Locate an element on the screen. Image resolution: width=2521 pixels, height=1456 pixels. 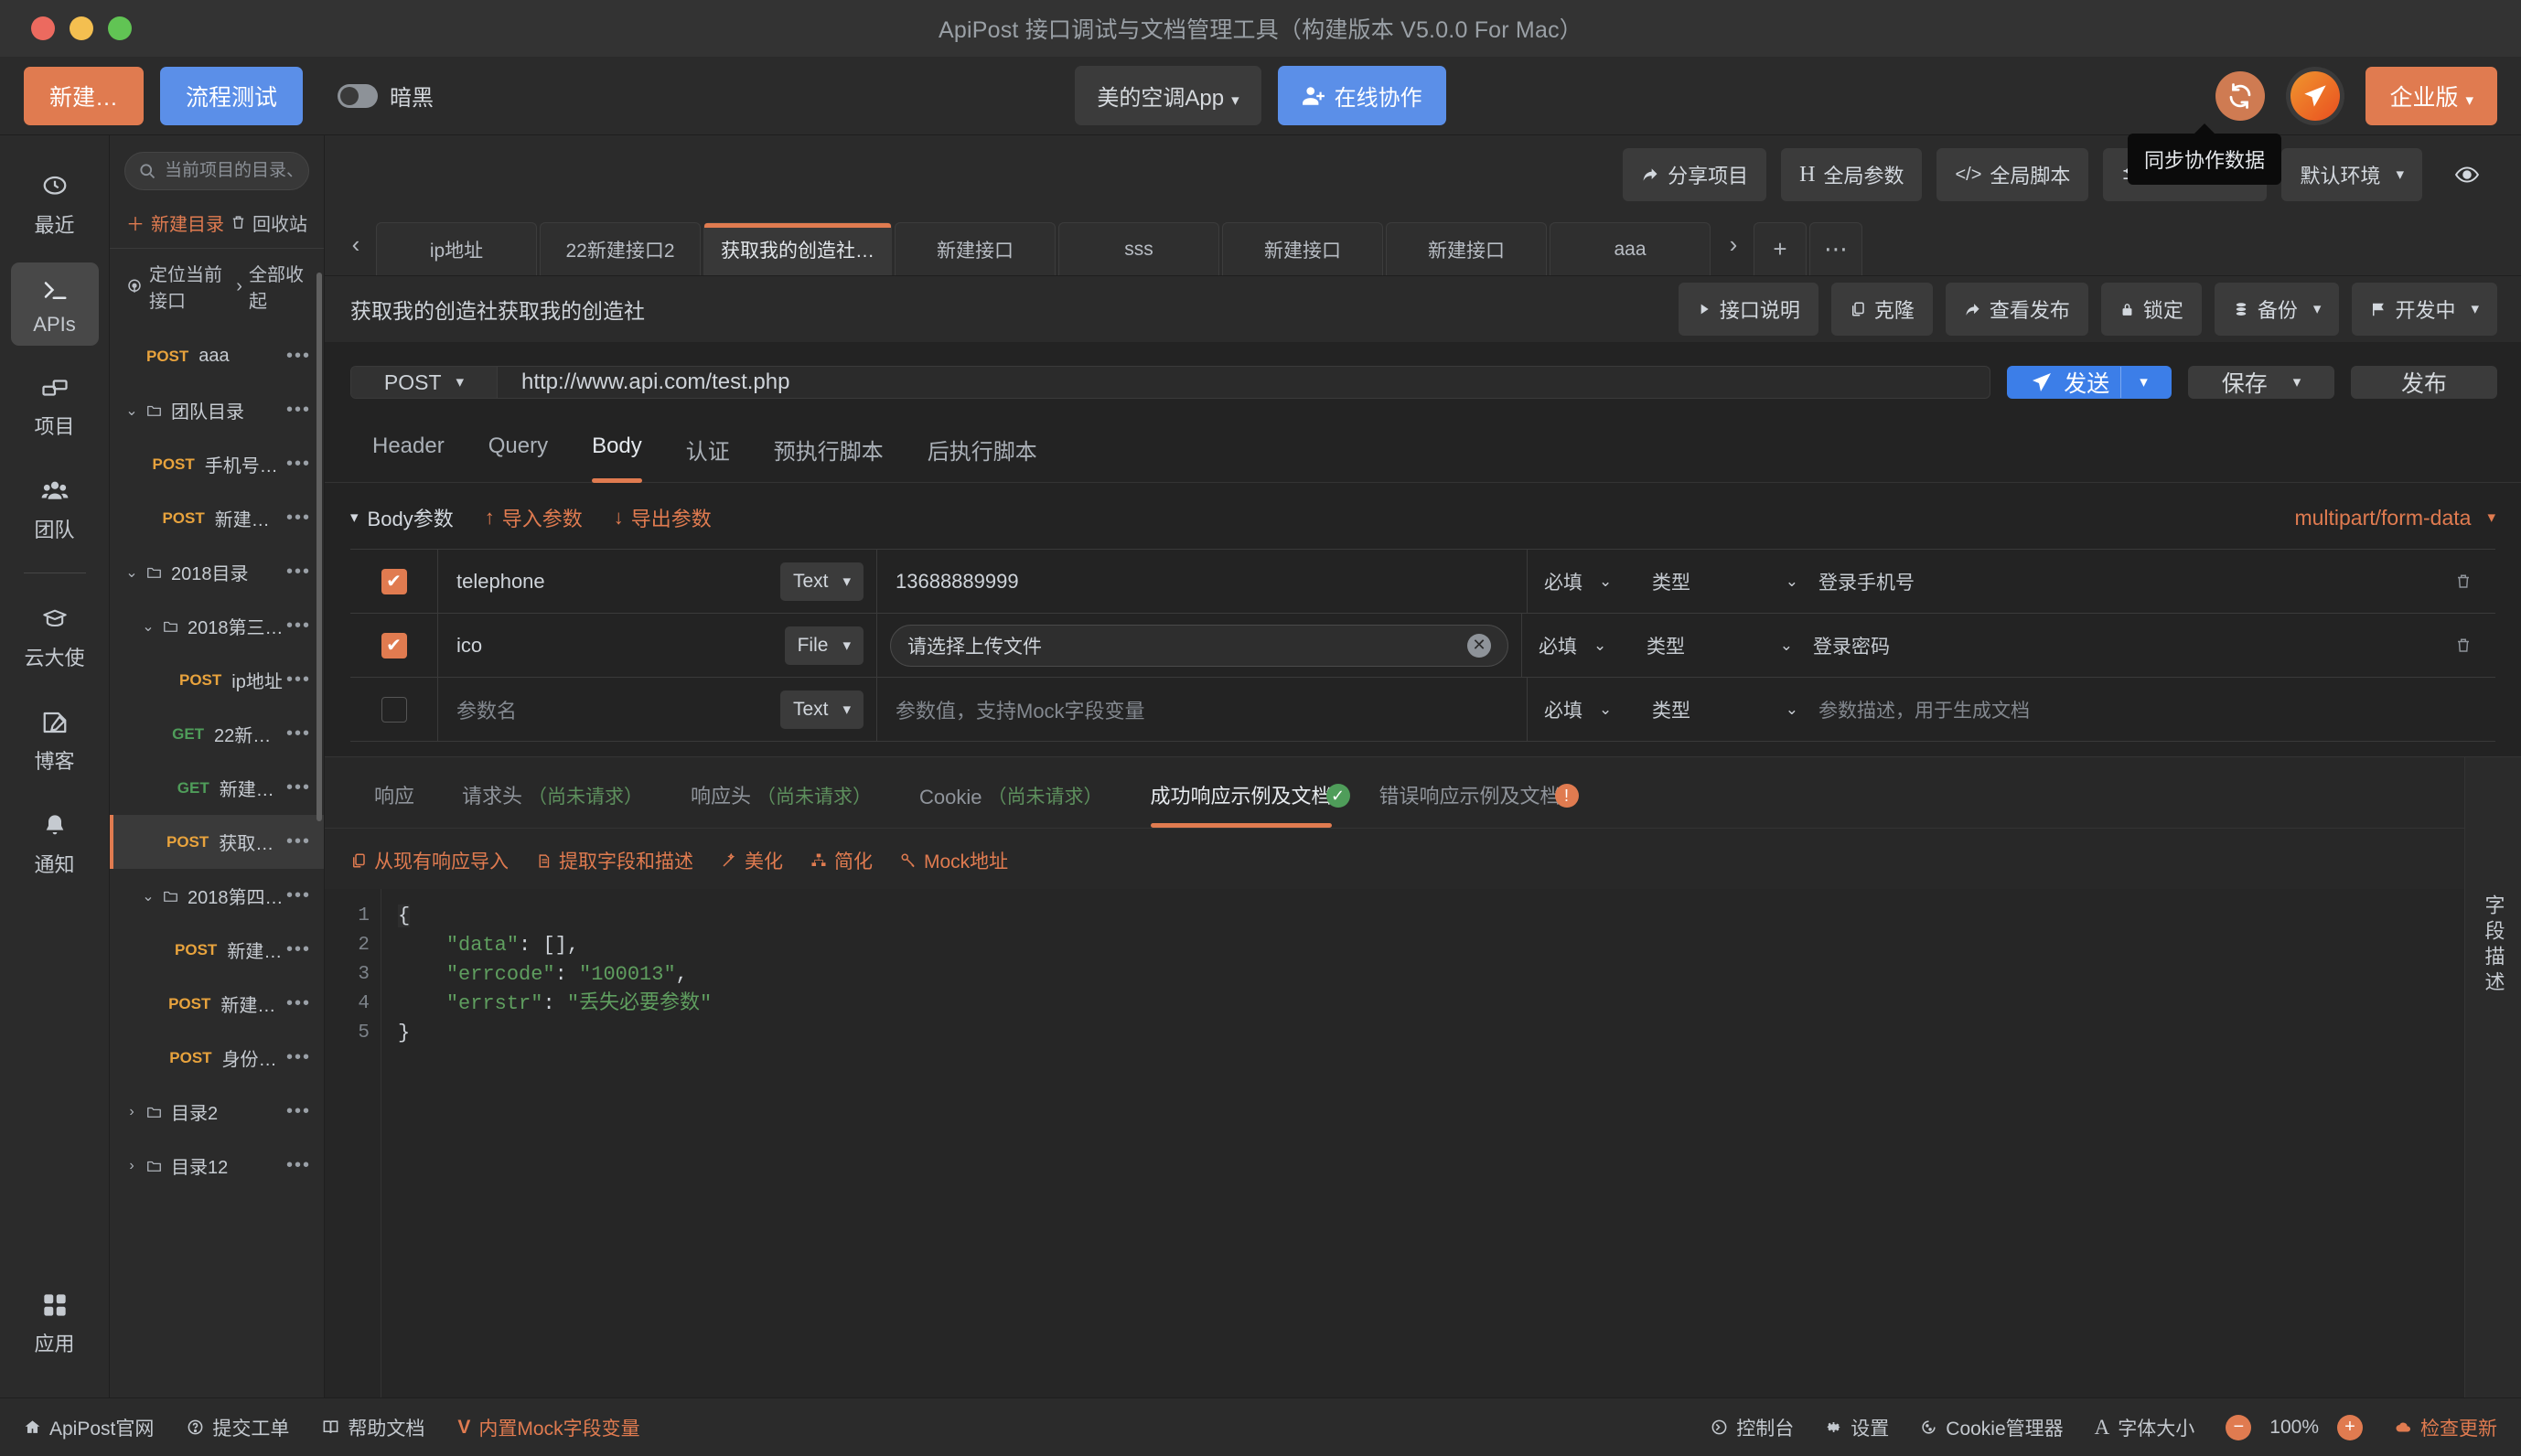
api-action-button: 克隆 is located at coordinates (1882, 309).